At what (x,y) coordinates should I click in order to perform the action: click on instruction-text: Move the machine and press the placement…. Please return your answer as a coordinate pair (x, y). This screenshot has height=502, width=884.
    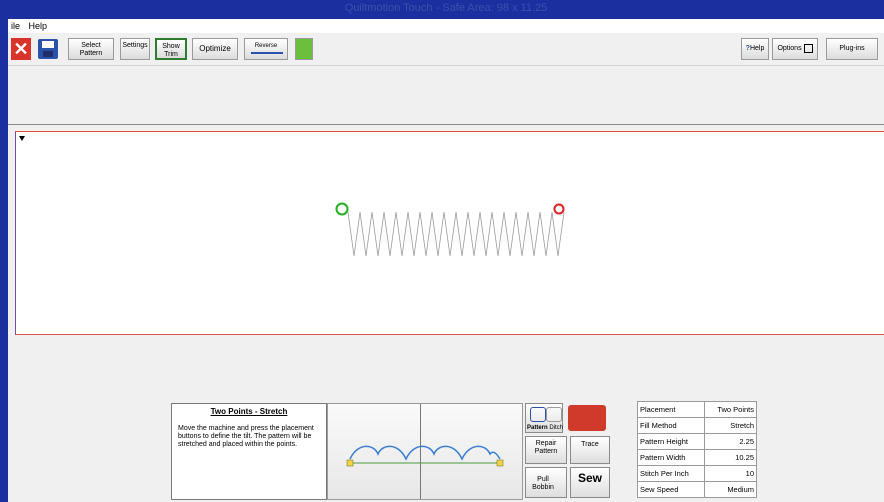
    Looking at the image, I should click on (246, 436).